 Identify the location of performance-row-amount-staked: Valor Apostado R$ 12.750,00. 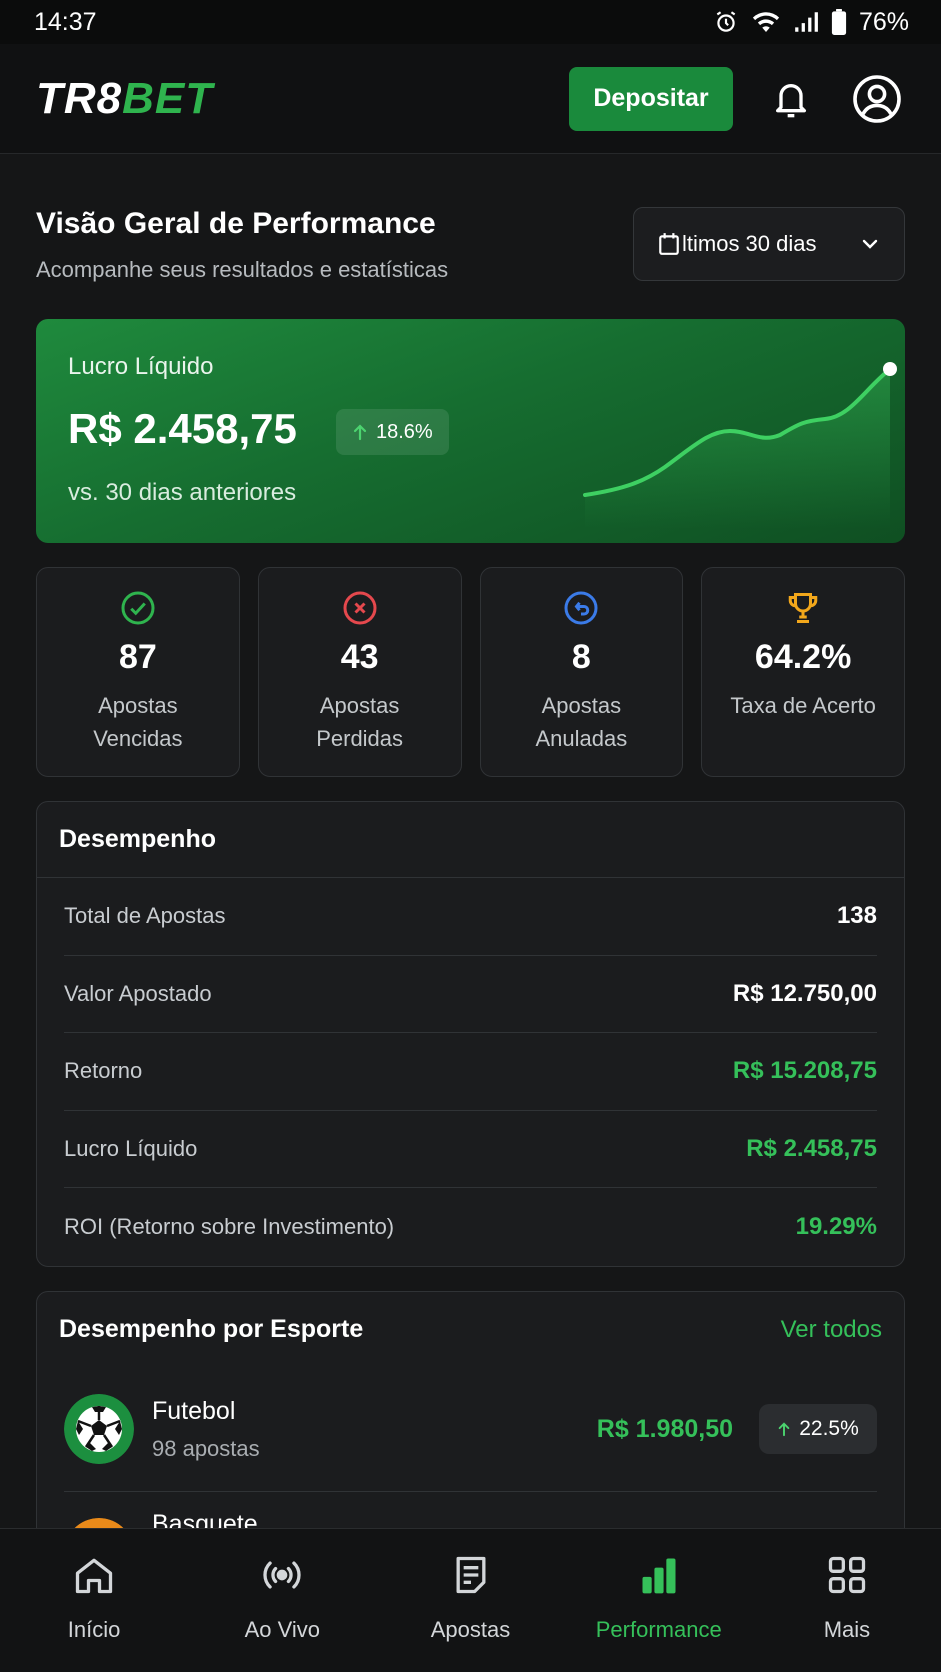
(470, 995).